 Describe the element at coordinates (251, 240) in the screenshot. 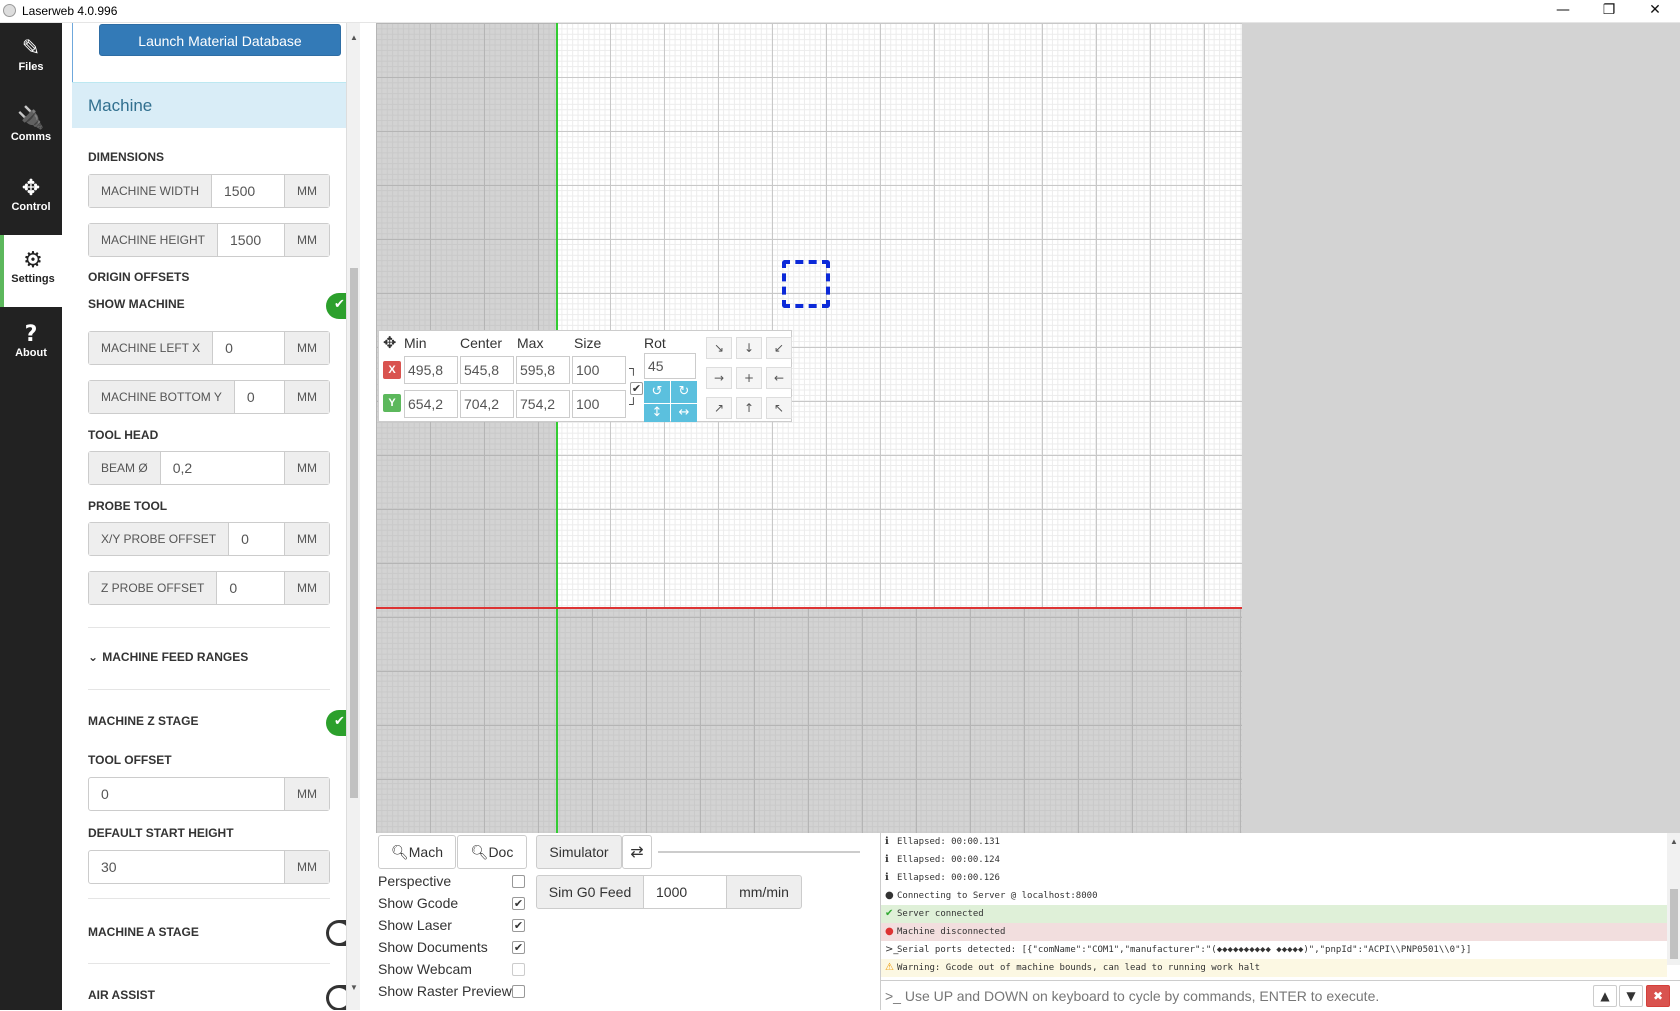

I see `machine-height-input: 1500` at that location.